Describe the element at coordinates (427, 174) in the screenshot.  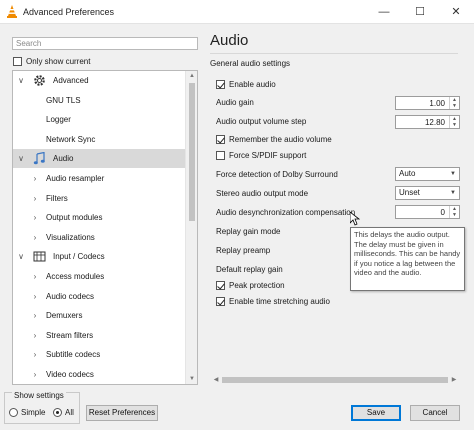
I see `dolby-select: Auto ▼` at that location.